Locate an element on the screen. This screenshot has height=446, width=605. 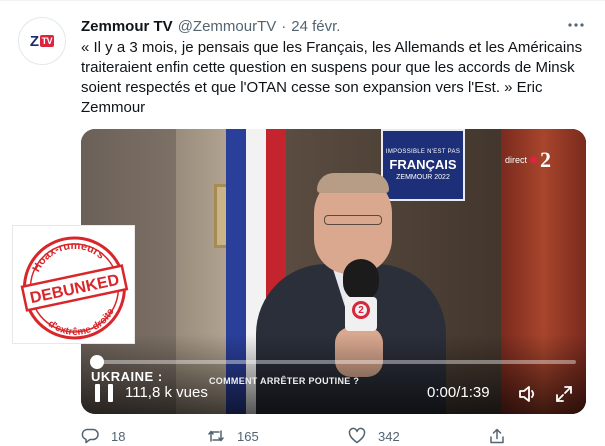
avatar-badge: TV is located at coordinates (47, 41).